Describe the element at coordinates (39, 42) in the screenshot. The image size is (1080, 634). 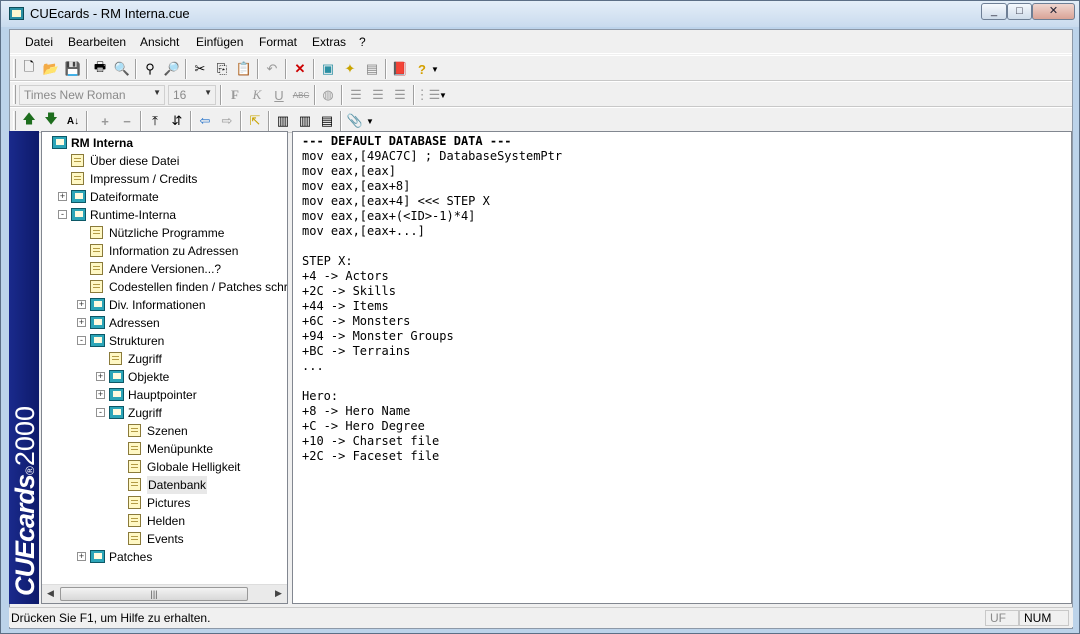
I see `menu-datei: Datei` at that location.